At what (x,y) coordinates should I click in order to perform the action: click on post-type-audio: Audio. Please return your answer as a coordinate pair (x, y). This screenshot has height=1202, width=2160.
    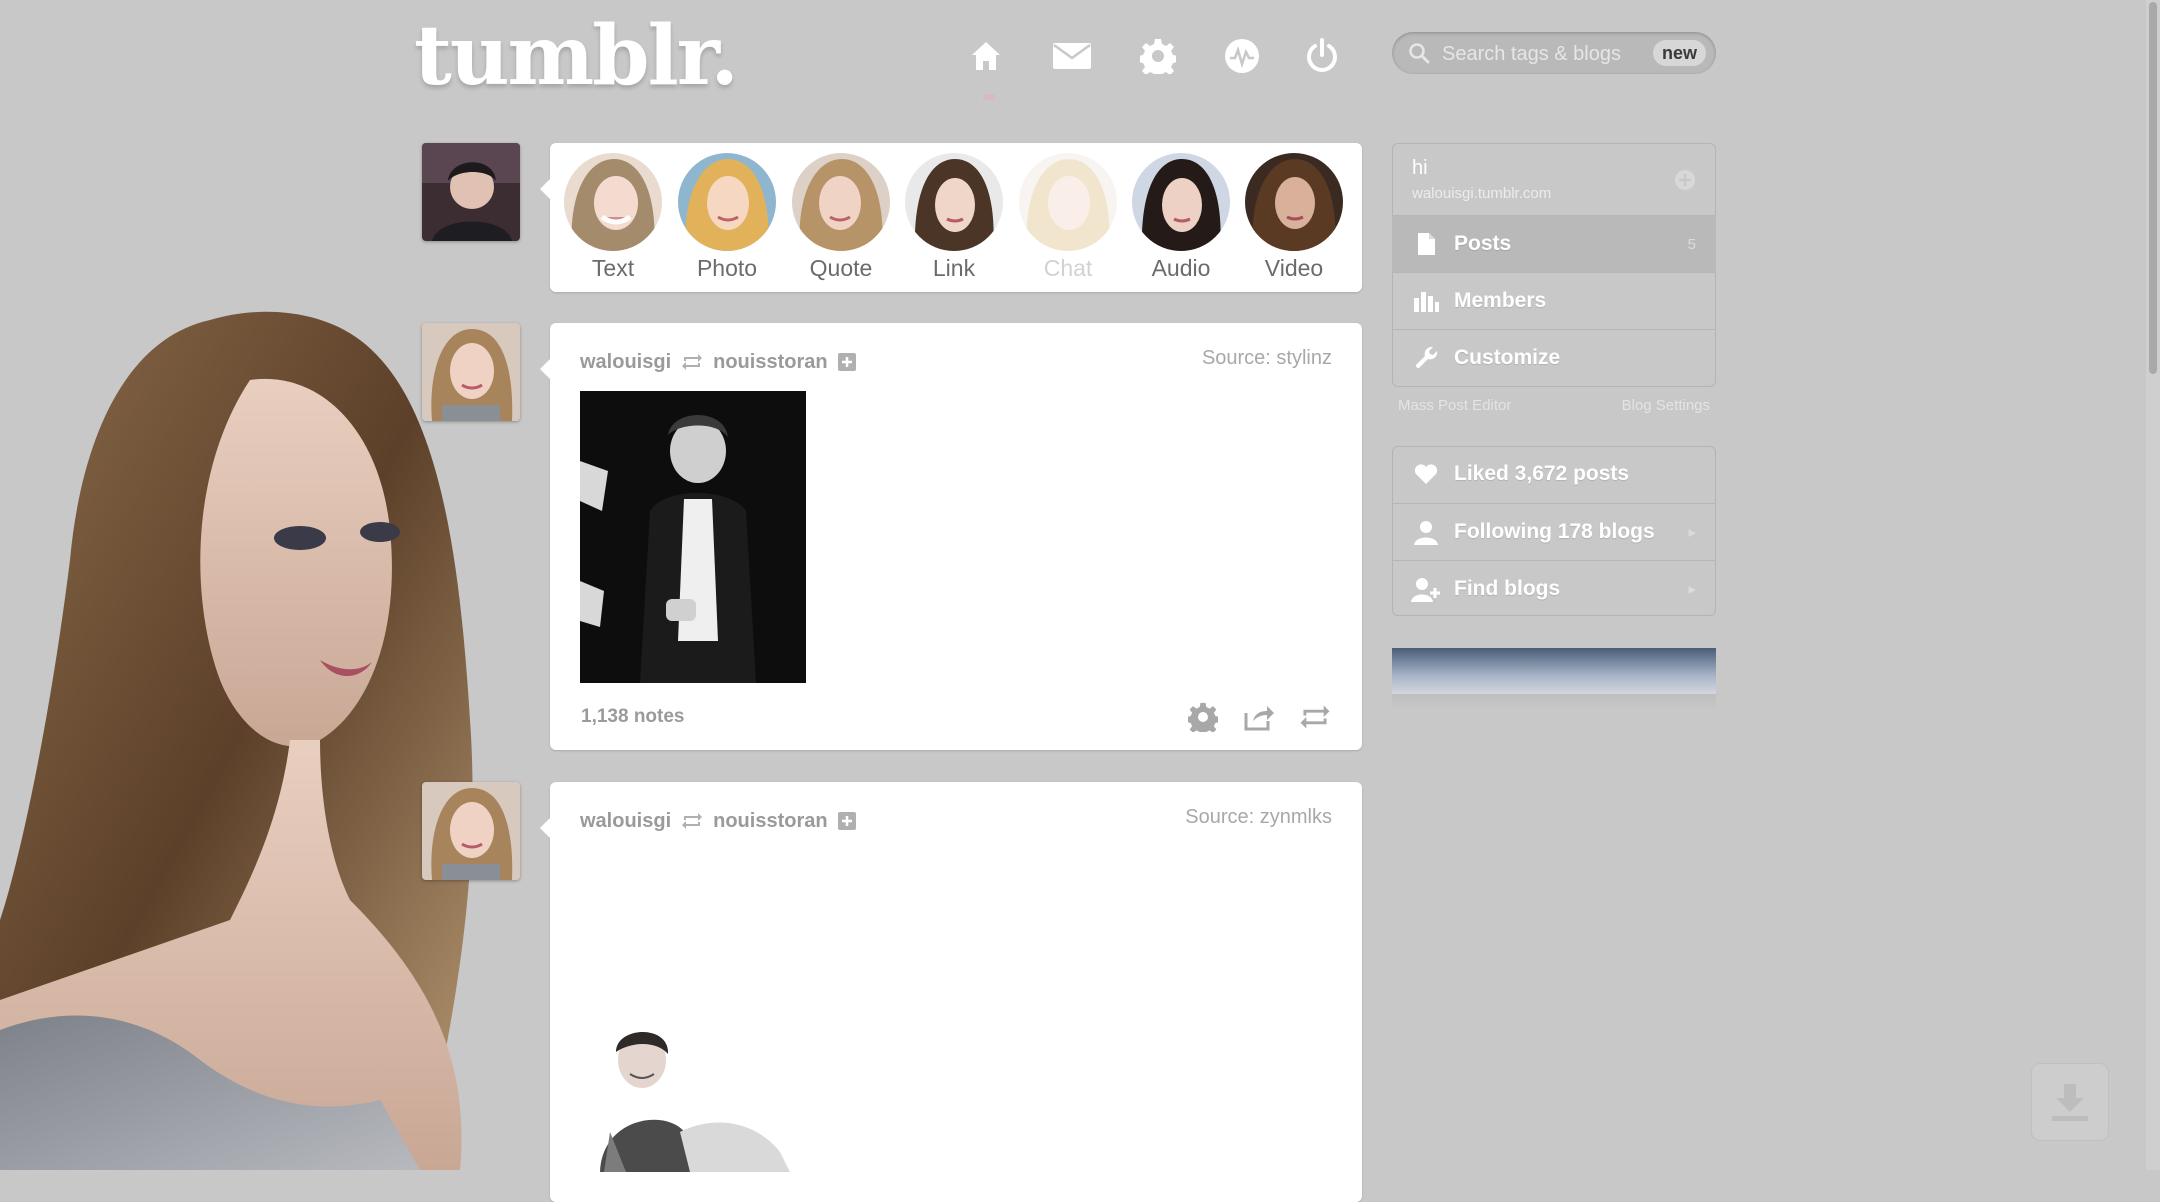
    Looking at the image, I should click on (1181, 217).